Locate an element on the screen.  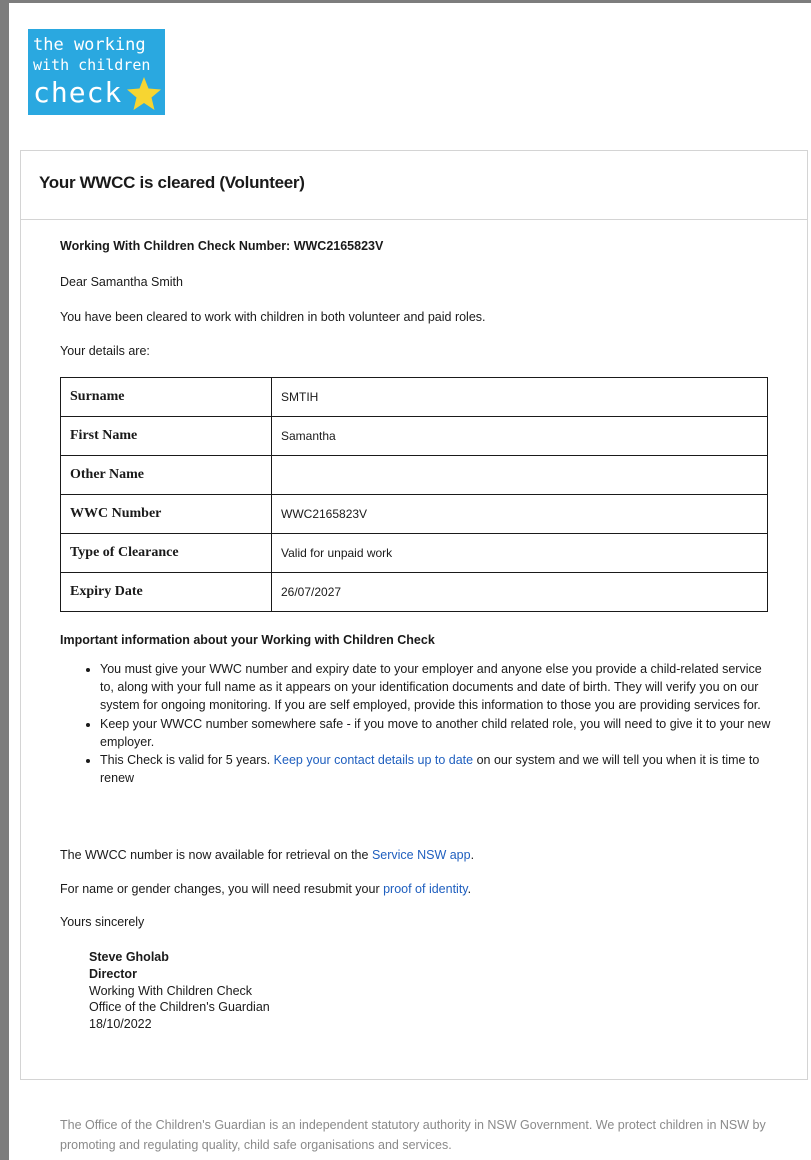
signatory-unit: Working With Children Check is located at coordinates (171, 990).